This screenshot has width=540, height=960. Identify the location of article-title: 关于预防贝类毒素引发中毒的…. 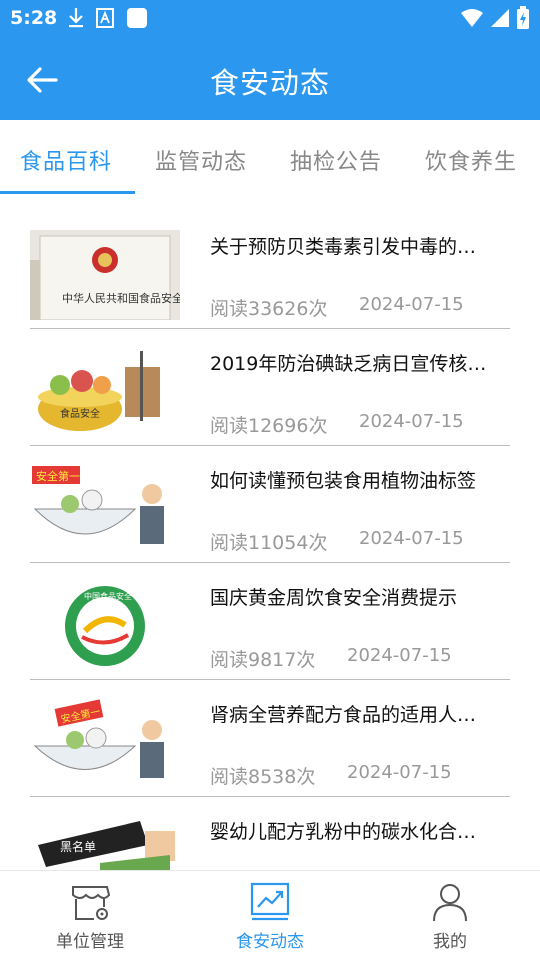
(343, 247).